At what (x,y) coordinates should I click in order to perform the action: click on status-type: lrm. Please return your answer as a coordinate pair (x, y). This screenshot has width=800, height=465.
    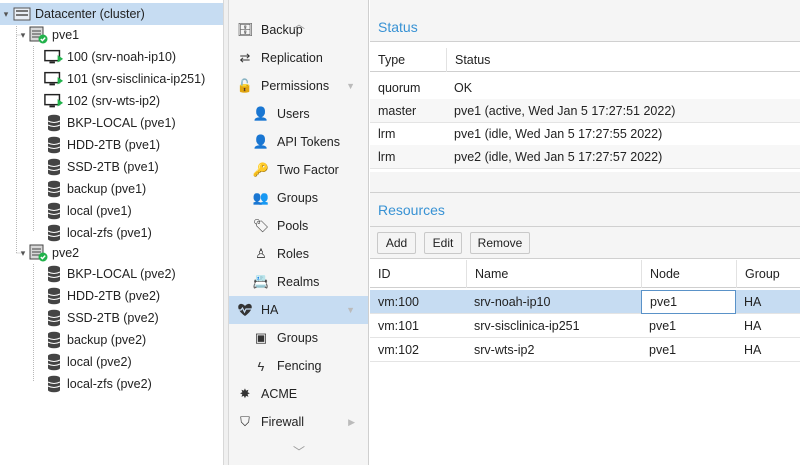
    Looking at the image, I should click on (387, 133).